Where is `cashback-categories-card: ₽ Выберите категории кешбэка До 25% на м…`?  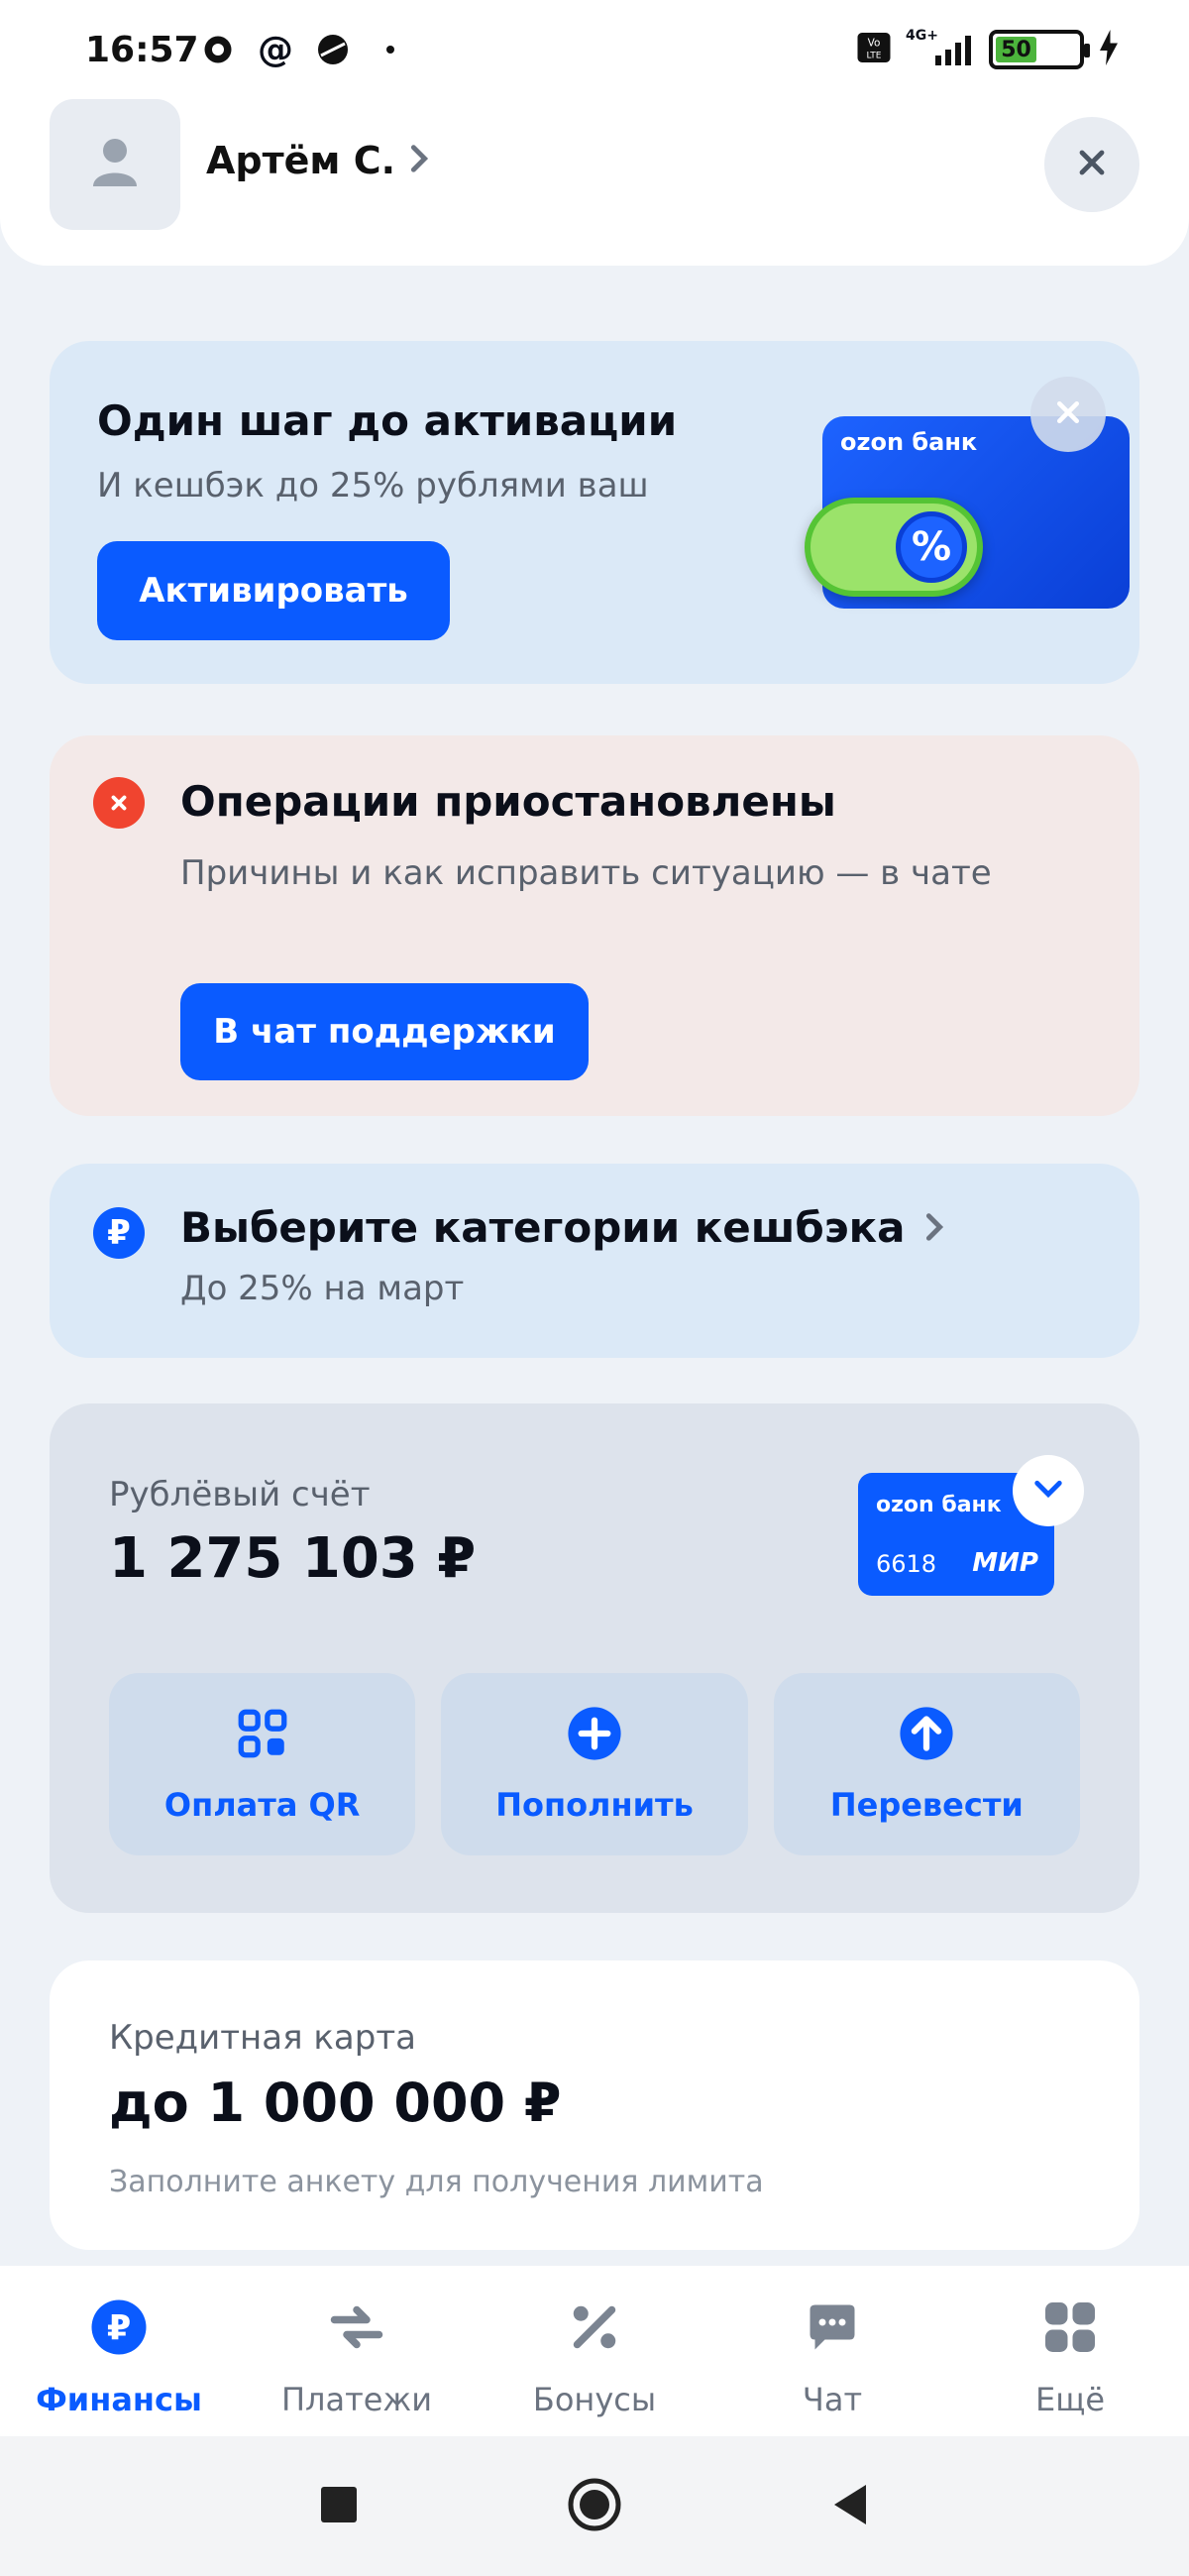 cashback-categories-card: ₽ Выберите категории кешбэка До 25% на м… is located at coordinates (594, 1261).